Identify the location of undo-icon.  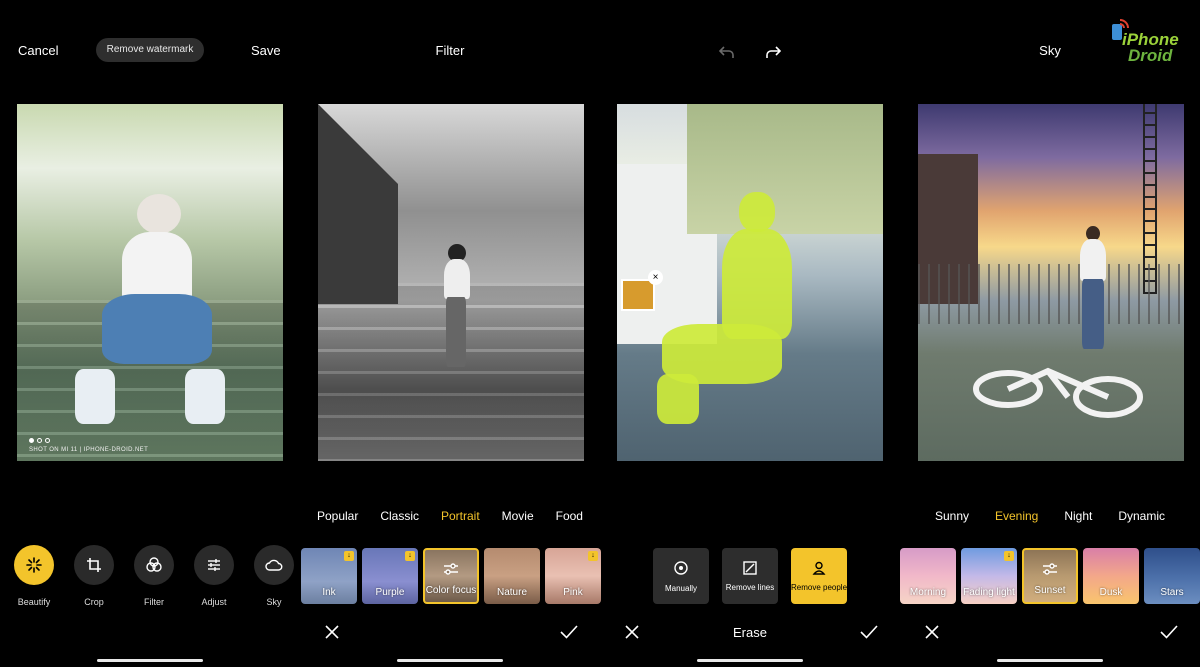
(727, 52).